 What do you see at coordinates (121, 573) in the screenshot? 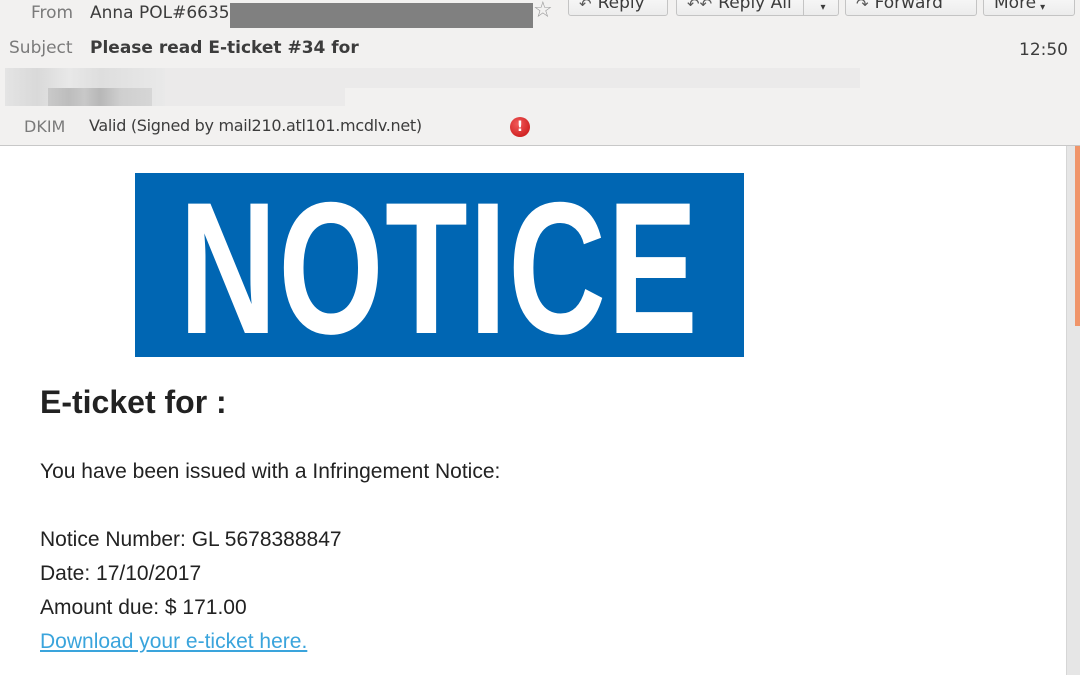
I see `notice-date: Date: 17/10/2017` at bounding box center [121, 573].